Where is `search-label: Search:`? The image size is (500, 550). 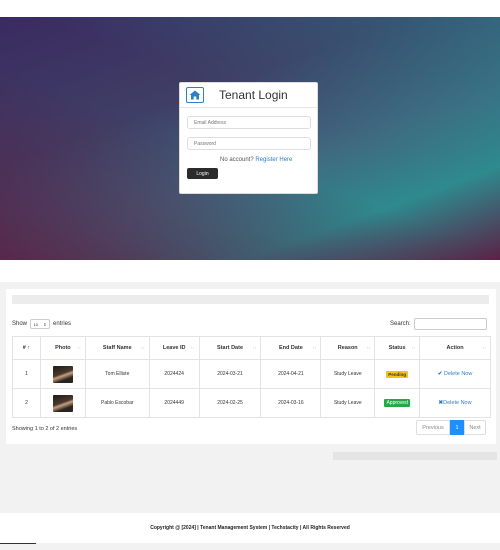 search-label: Search: is located at coordinates (400, 324).